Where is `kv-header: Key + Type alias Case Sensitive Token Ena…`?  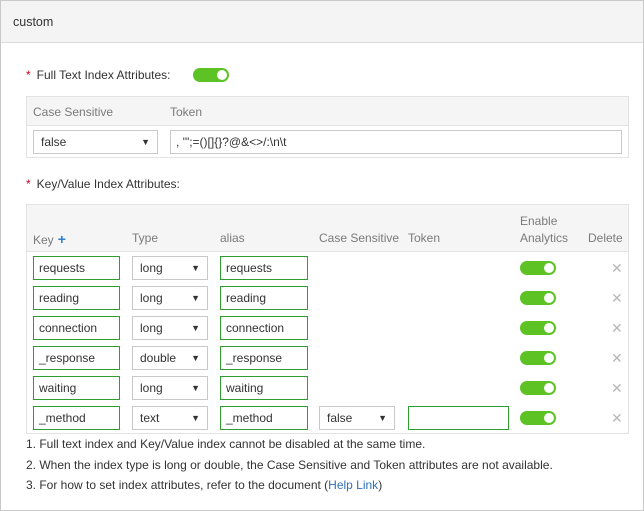
kv-header: Key + Type alias Case Sensitive Token Ena… is located at coordinates (327, 228).